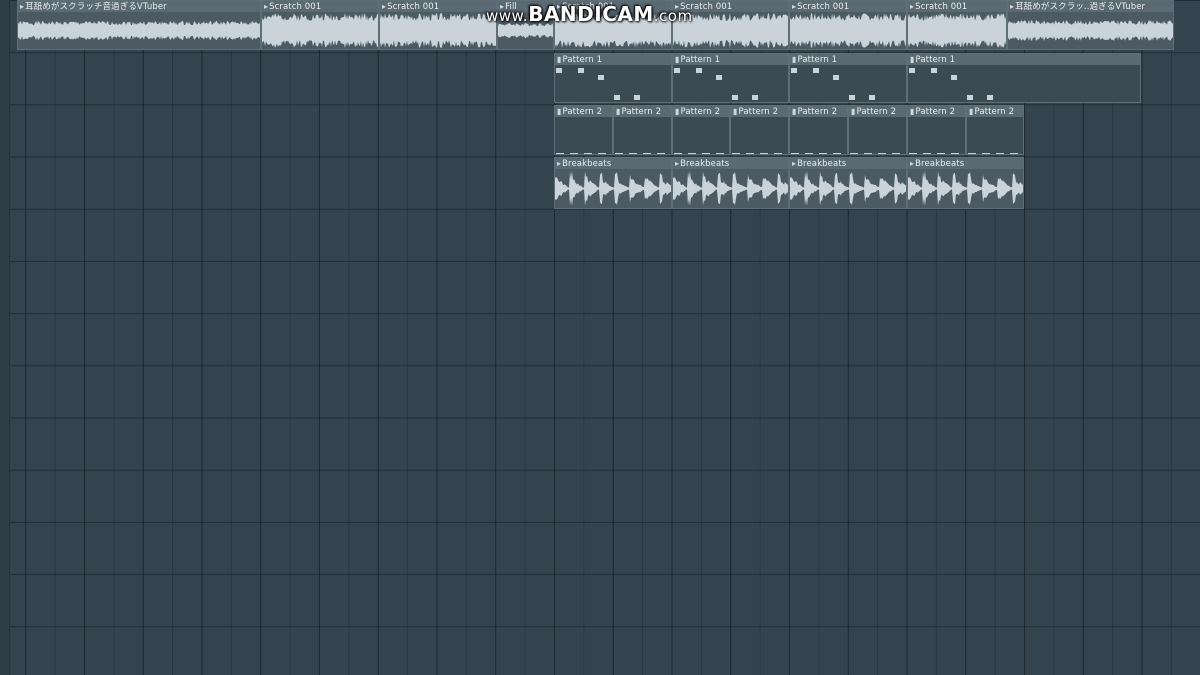 The height and width of the screenshot is (675, 1200). I want to click on clip-header: ▸耳舐めがスクラッチ音過ぎるVTuber, so click(139, 6).